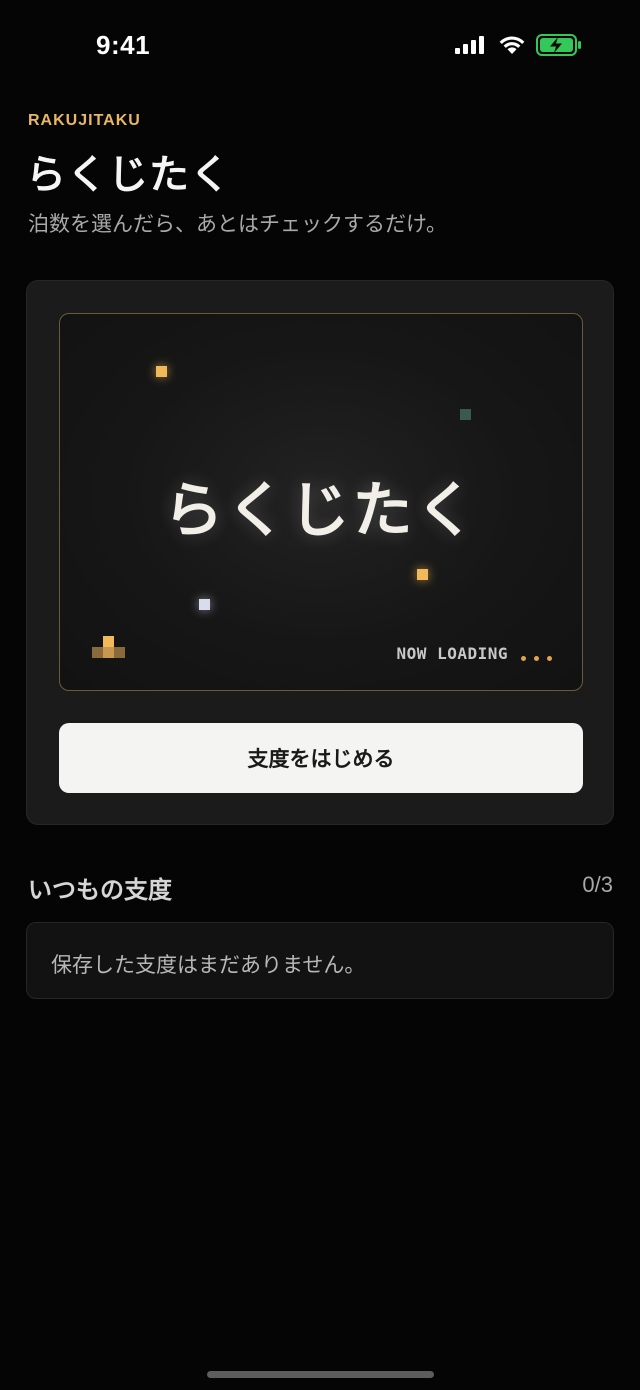 Image resolution: width=640 pixels, height=1390 pixels. What do you see at coordinates (512, 47) in the screenshot?
I see `wifi-icon` at bounding box center [512, 47].